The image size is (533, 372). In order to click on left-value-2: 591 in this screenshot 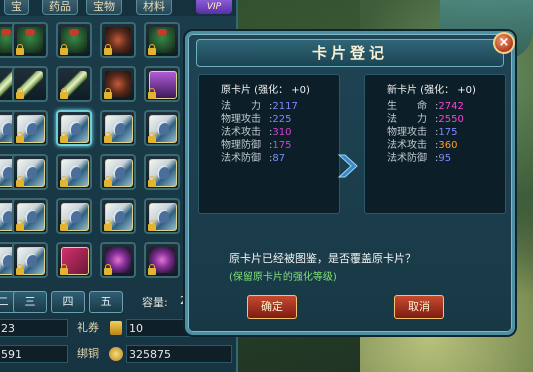, I will do `click(34, 354)`.